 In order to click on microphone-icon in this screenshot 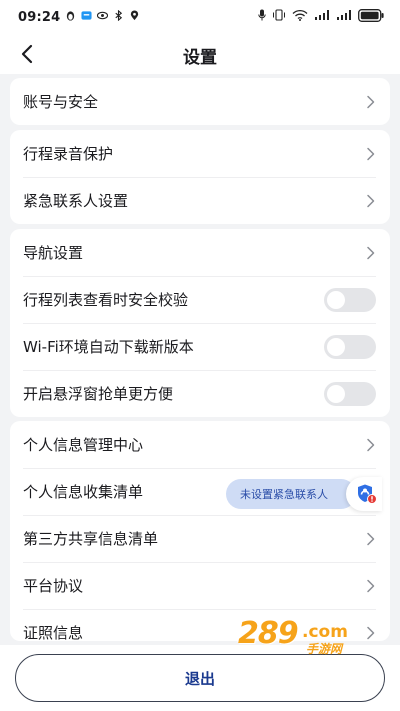, I will do `click(262, 17)`.